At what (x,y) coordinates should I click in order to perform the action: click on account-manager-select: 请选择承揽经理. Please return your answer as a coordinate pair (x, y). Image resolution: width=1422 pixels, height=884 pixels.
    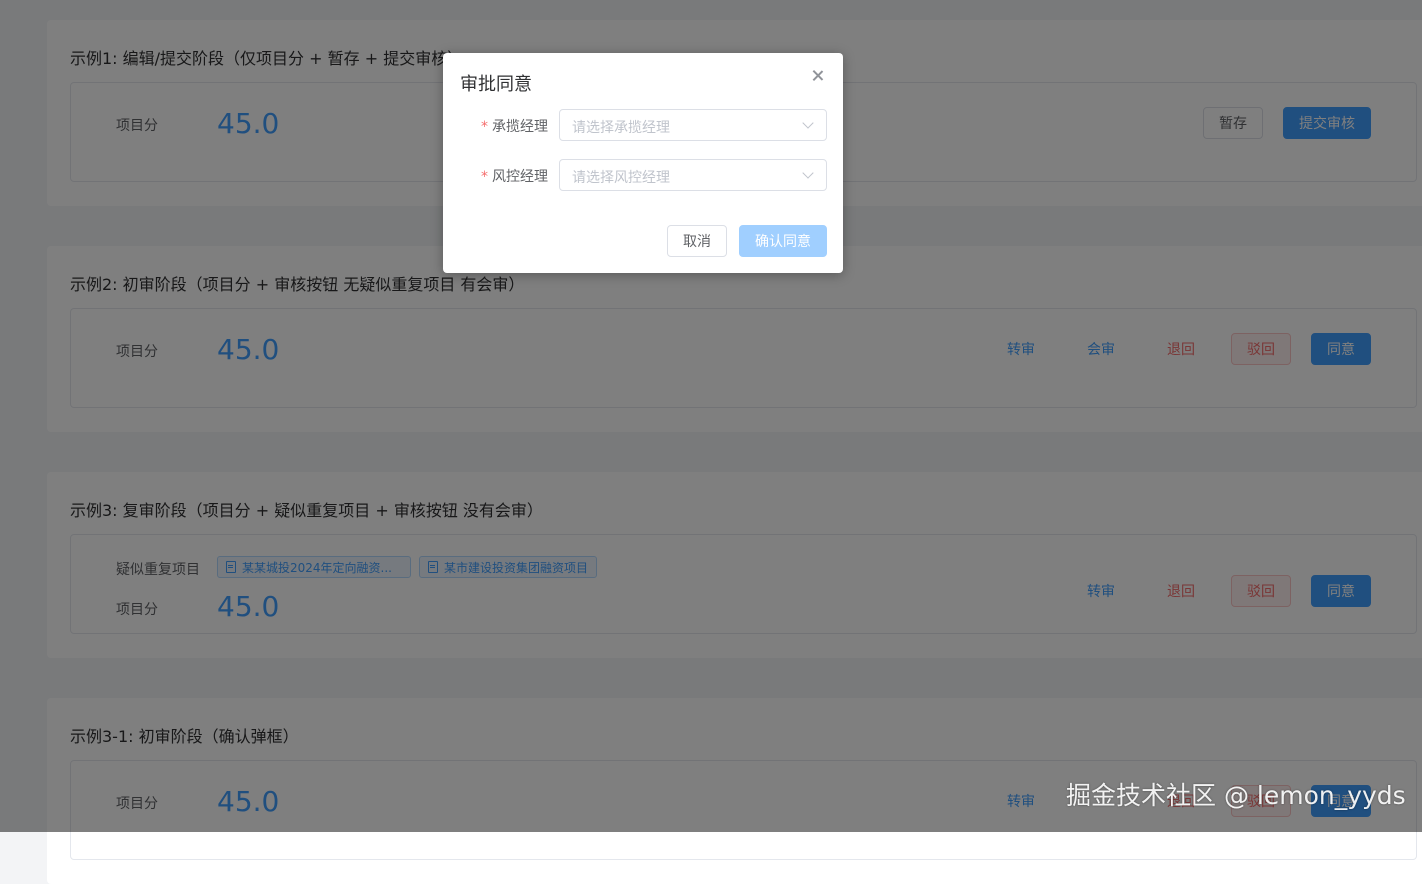
    Looking at the image, I should click on (693, 125).